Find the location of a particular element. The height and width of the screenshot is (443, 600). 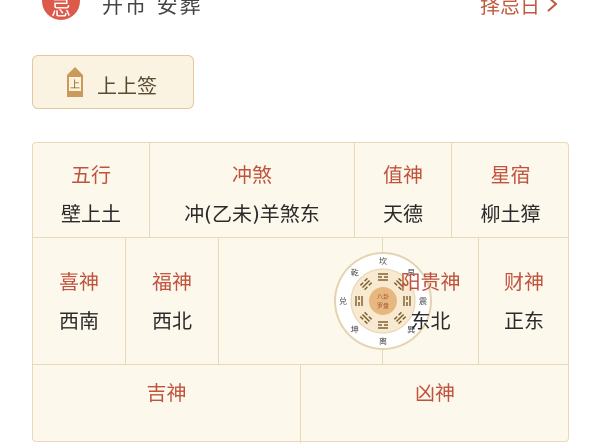

jishen-title: 吉神 is located at coordinates (166, 393).